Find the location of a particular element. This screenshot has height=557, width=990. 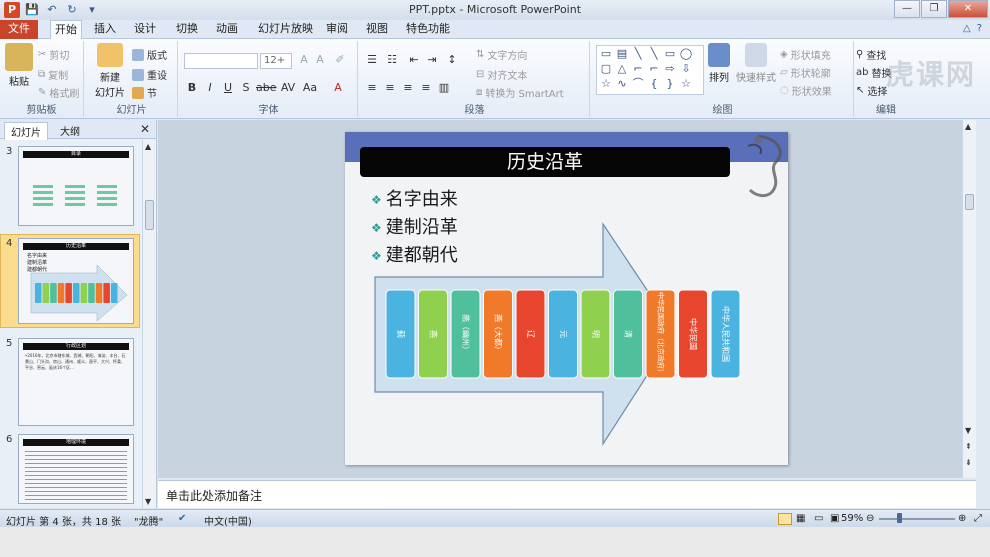

zoom-slider-knob is located at coordinates (899, 518).